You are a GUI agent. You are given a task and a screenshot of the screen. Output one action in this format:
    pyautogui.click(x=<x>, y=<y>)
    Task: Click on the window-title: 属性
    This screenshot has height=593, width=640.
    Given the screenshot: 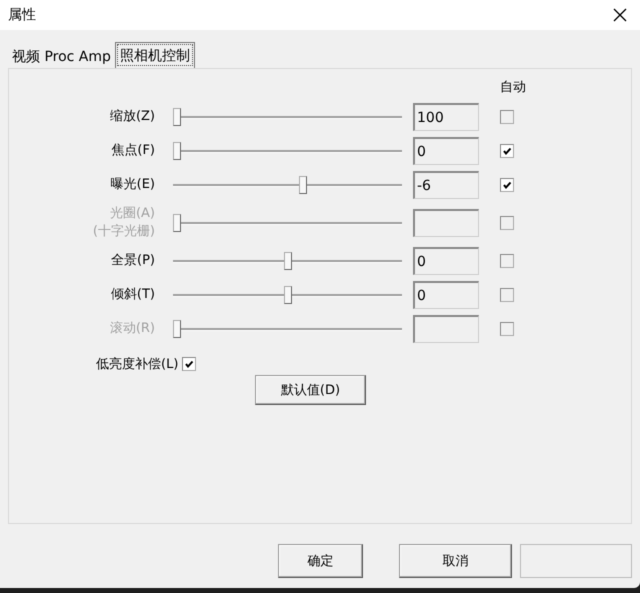 What is the action you would take?
    pyautogui.click(x=22, y=15)
    